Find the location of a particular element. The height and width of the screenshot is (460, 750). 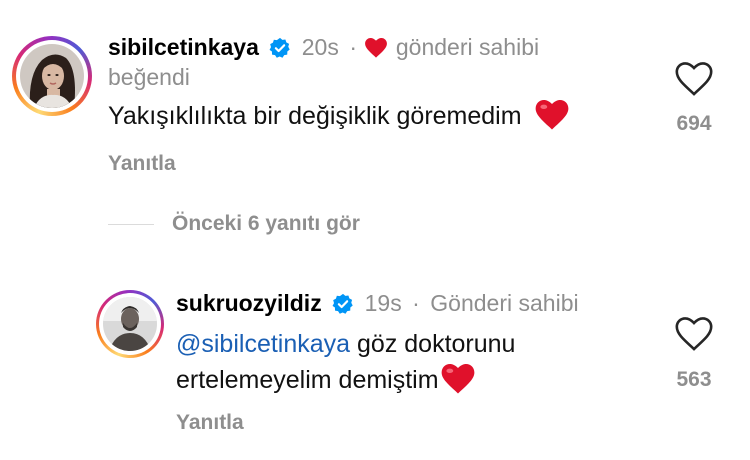

comment-text: Yakışıklılıkta bir değişiklik göremedim is located at coordinates (338, 118).